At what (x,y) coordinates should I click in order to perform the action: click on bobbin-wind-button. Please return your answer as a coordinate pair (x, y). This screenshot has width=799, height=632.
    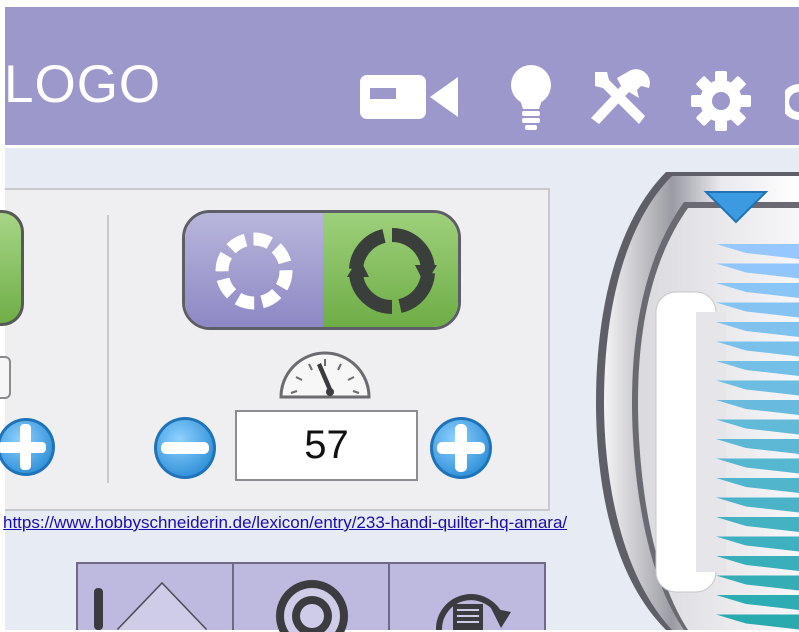
    Looking at the image, I should click on (468, 597).